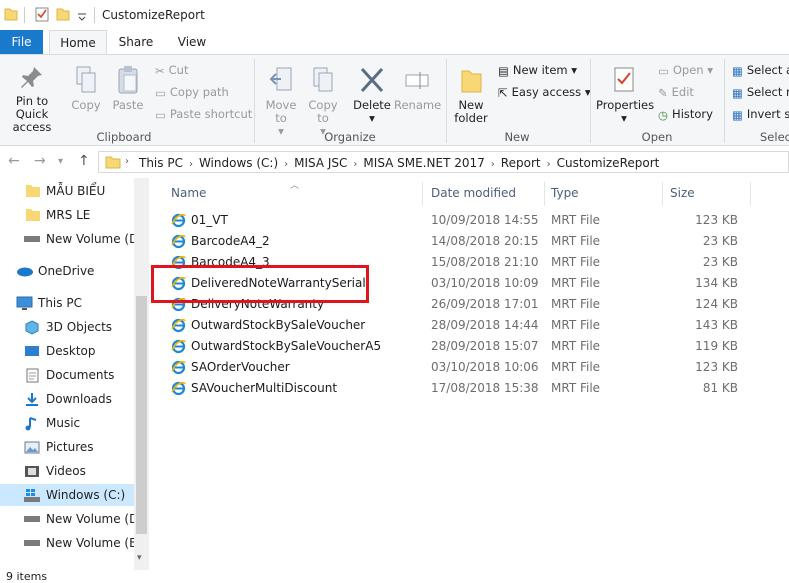 This screenshot has width=789, height=583. What do you see at coordinates (471, 95) in the screenshot?
I see `new-folder-button: New folder` at bounding box center [471, 95].